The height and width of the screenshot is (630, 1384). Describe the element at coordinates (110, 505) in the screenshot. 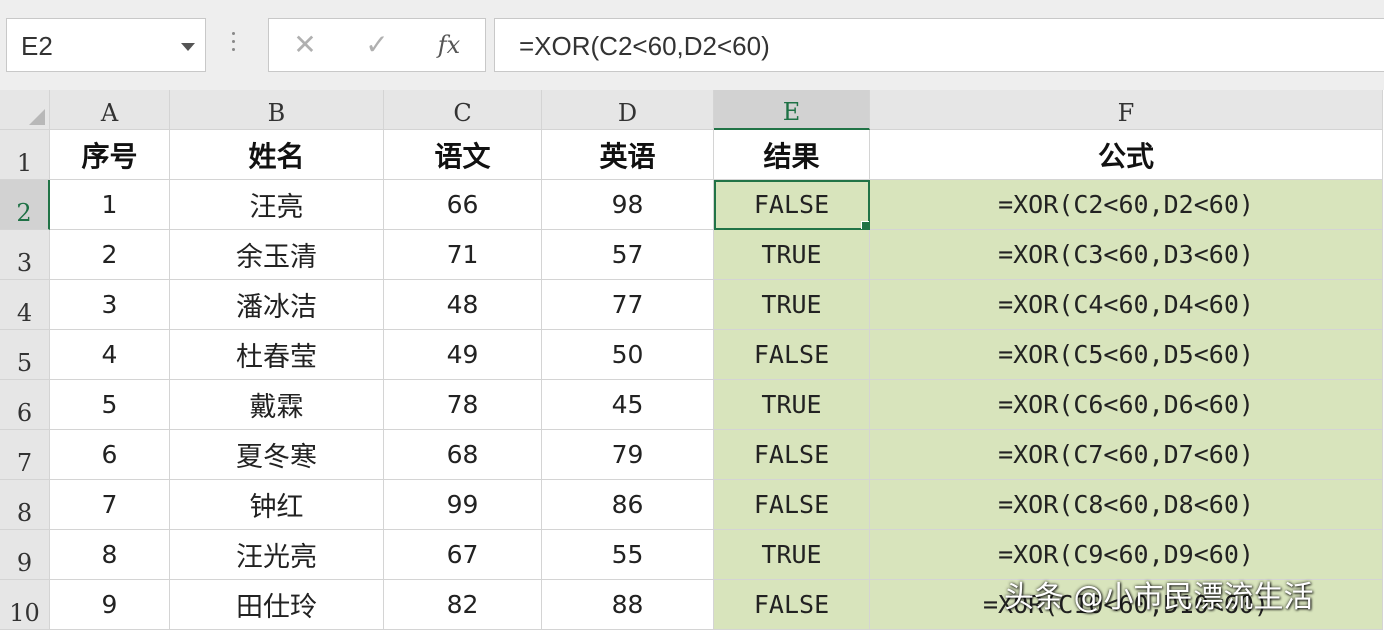

I see `cell-seq: 7` at that location.